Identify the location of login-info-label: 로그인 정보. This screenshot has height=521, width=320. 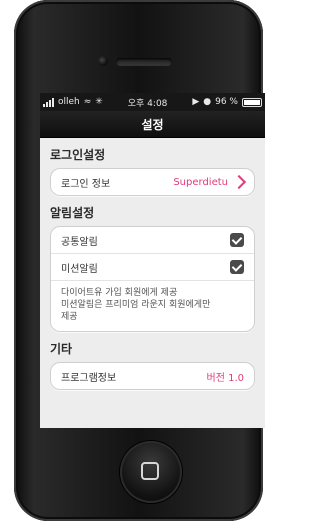
(86, 184).